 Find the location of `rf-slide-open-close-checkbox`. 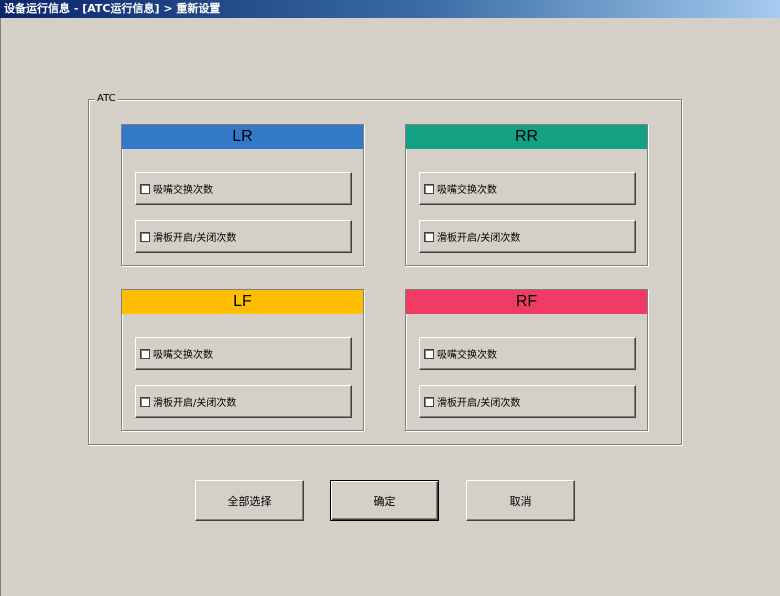

rf-slide-open-close-checkbox is located at coordinates (429, 401).